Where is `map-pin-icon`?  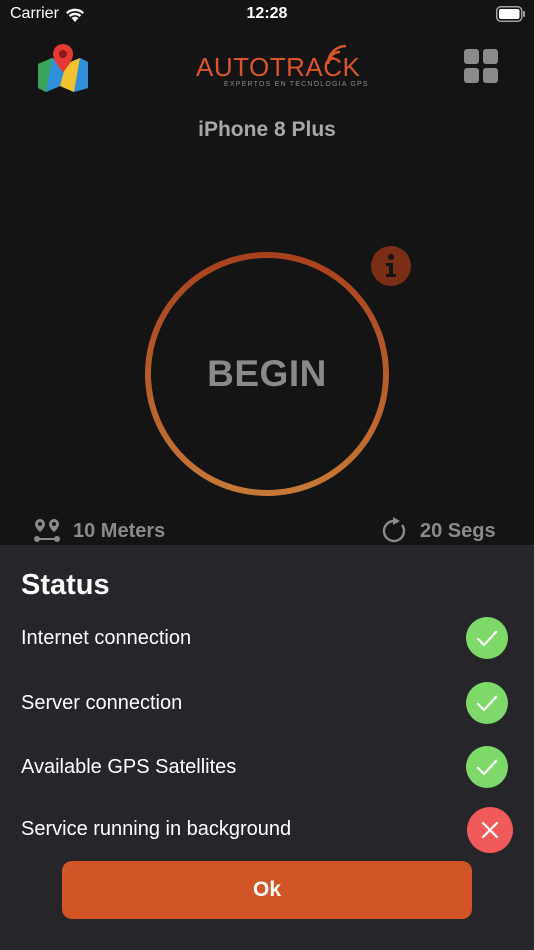
map-pin-icon is located at coordinates (63, 67).